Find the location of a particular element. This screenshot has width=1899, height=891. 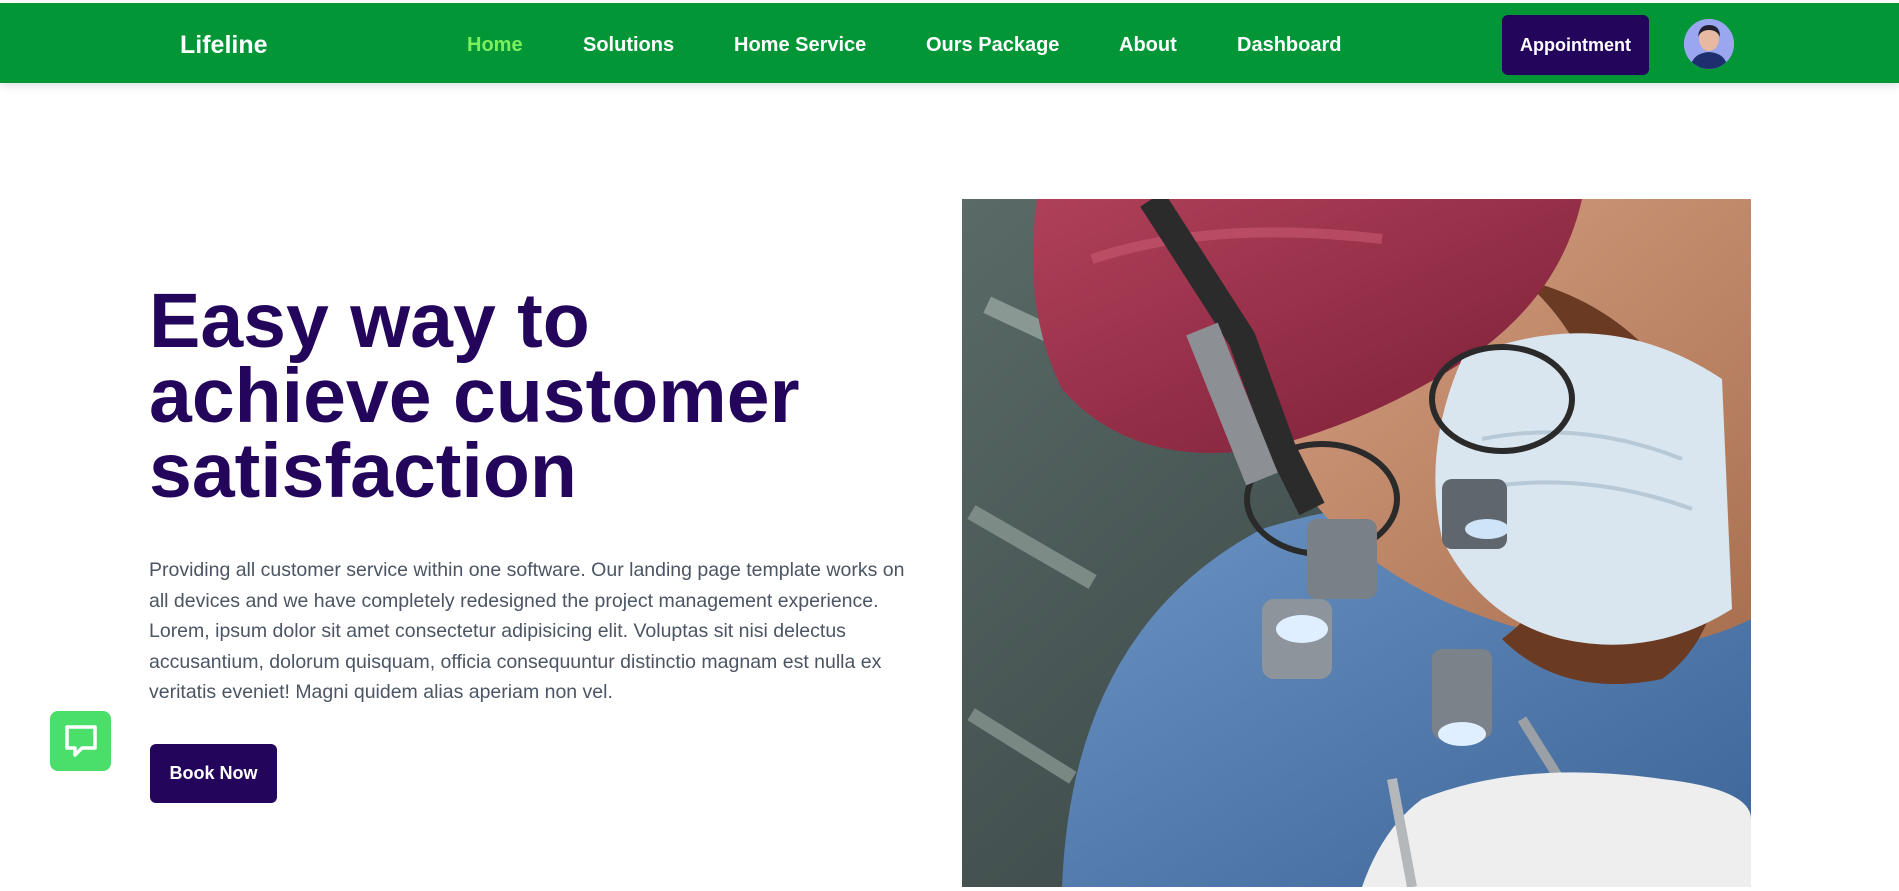

nav-item-solutions: Solutions is located at coordinates (628, 45).